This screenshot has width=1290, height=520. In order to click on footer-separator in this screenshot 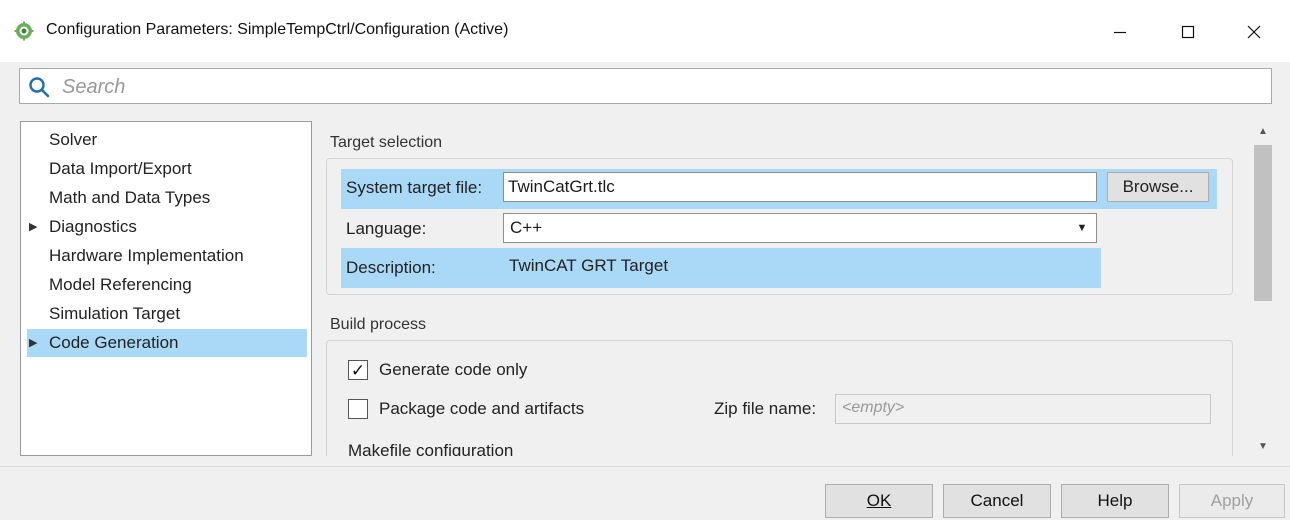, I will do `click(645, 466)`.